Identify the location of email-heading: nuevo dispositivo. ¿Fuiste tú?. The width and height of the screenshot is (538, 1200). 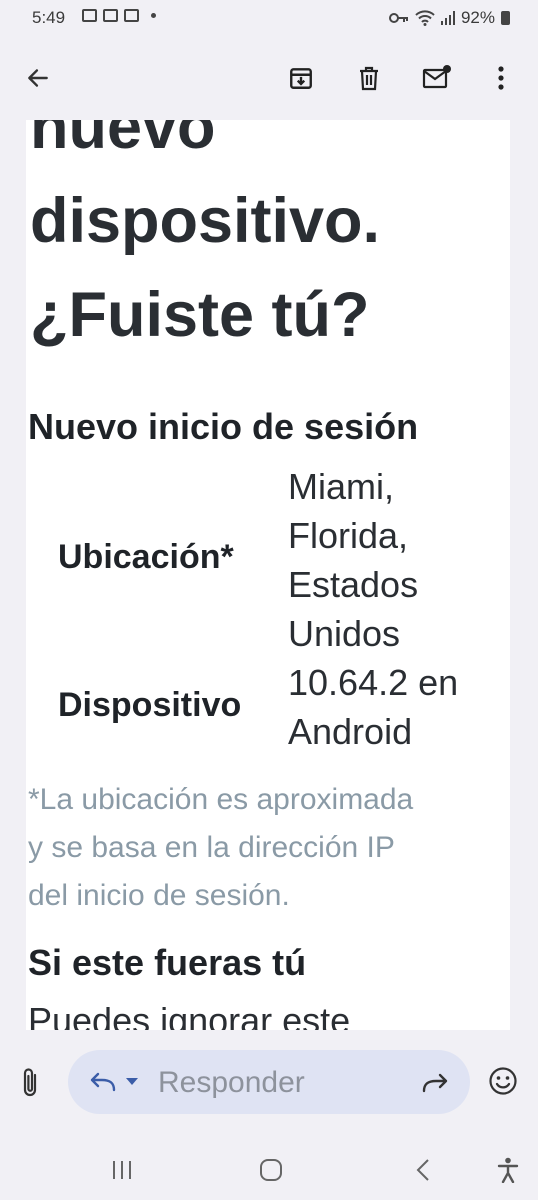
(205, 241).